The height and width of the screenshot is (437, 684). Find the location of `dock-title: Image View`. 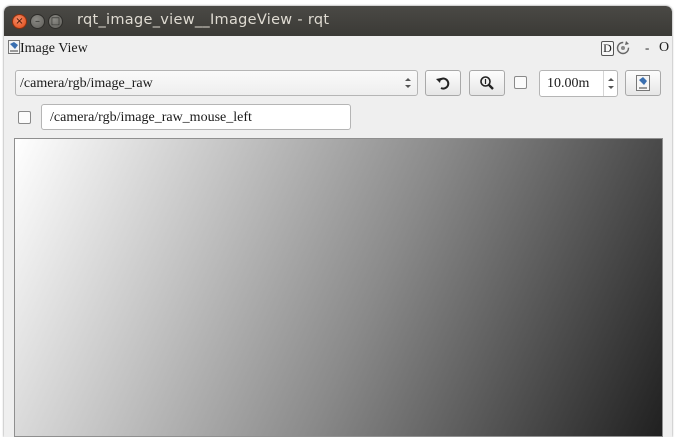

dock-title: Image View is located at coordinates (54, 48).